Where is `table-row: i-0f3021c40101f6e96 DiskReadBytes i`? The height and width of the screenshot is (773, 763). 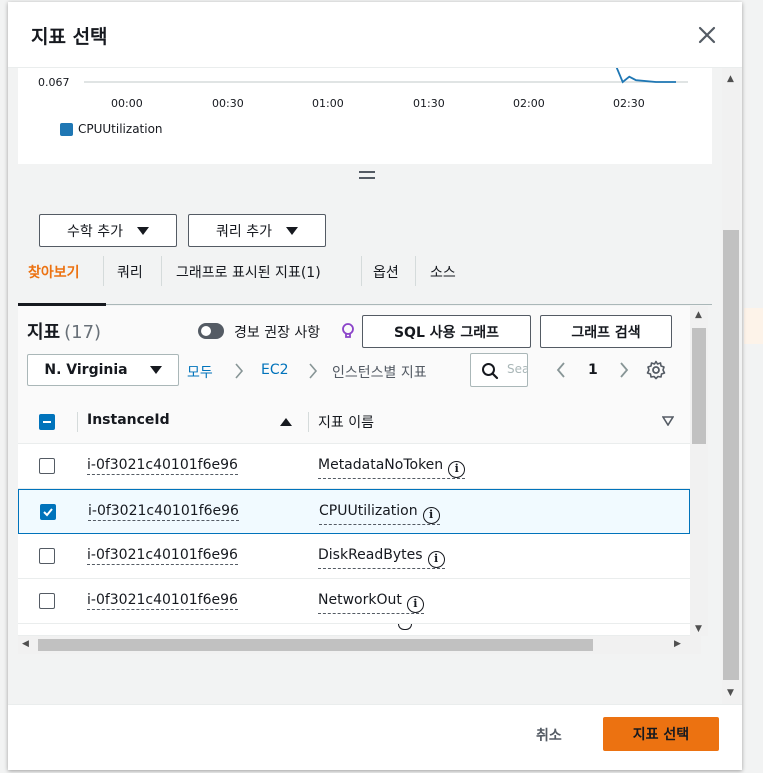
table-row: i-0f3021c40101f6e96 DiskReadBytes i is located at coordinates (354, 556).